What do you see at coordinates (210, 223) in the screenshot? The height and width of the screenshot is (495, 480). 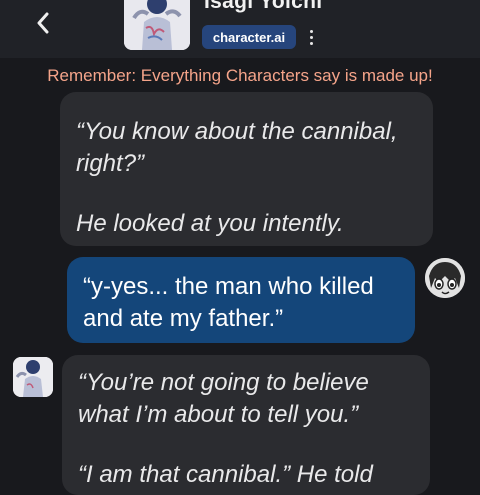 I see `message-text: He looked at you intently.` at bounding box center [210, 223].